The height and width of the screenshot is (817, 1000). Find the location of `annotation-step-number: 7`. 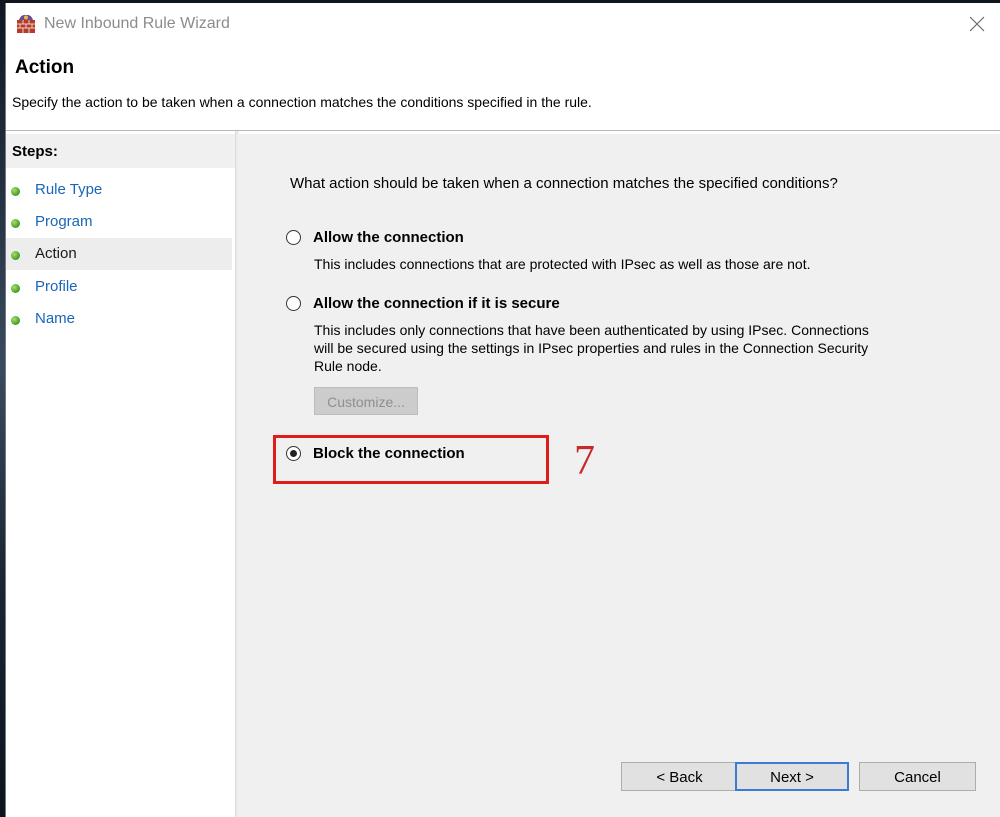

annotation-step-number: 7 is located at coordinates (584, 461).